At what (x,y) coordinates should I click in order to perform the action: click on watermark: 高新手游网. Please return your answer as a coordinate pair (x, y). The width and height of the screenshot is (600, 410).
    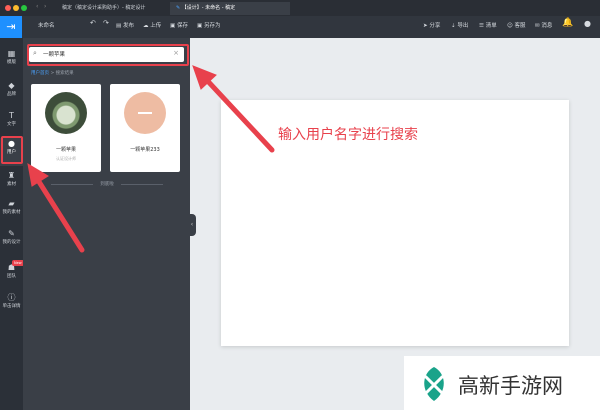
    Looking at the image, I should click on (502, 383).